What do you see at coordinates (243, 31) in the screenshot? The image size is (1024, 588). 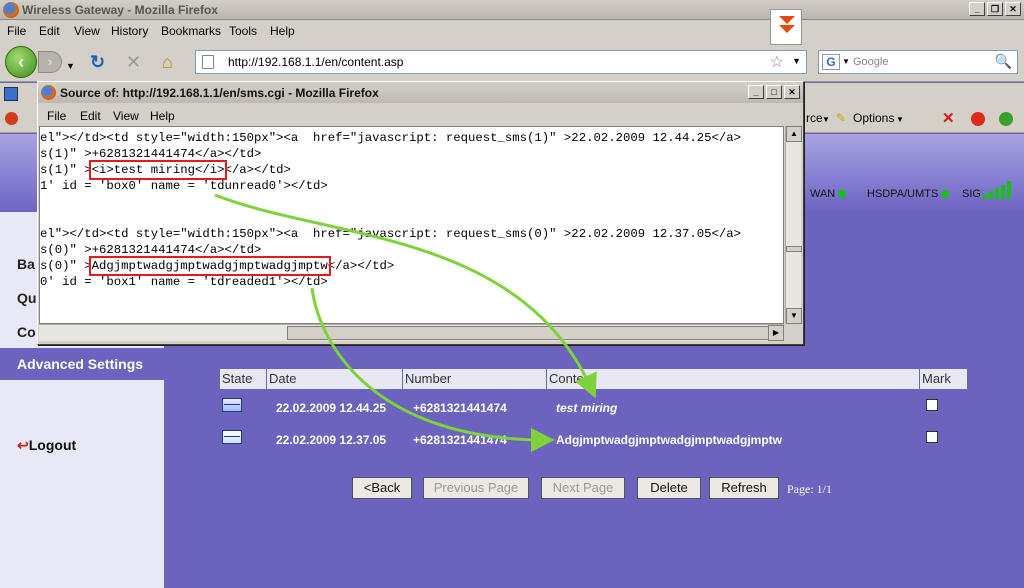 I see `menu-tools: Tools` at bounding box center [243, 31].